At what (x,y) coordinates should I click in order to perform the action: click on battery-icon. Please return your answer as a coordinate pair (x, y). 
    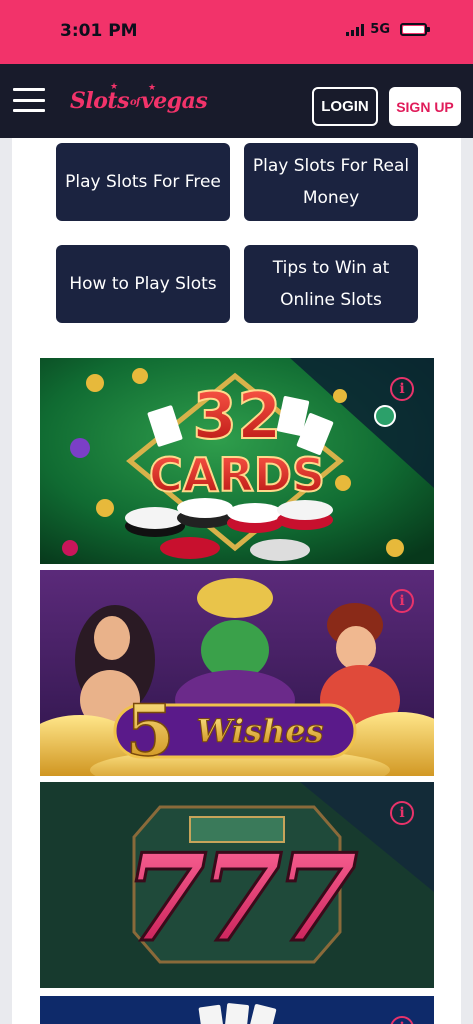
    Looking at the image, I should click on (415, 29).